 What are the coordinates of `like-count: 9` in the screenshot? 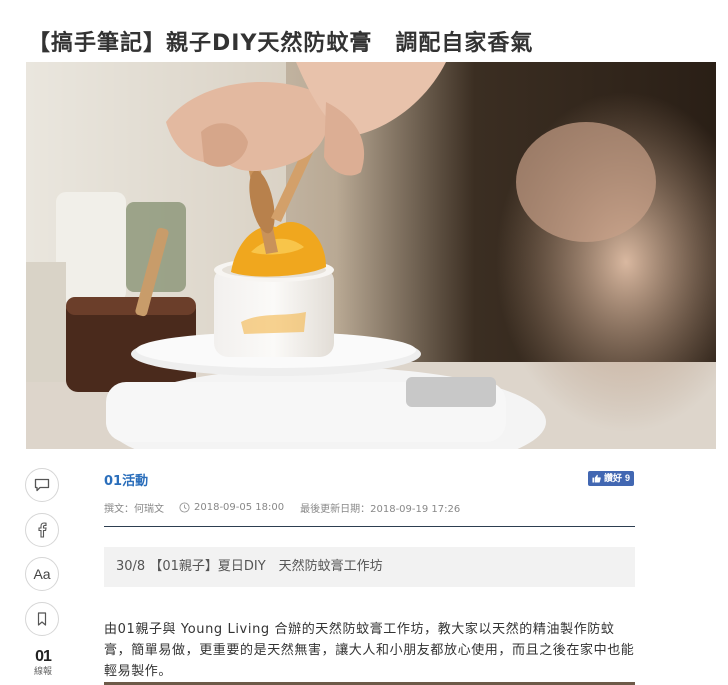 It's located at (628, 478).